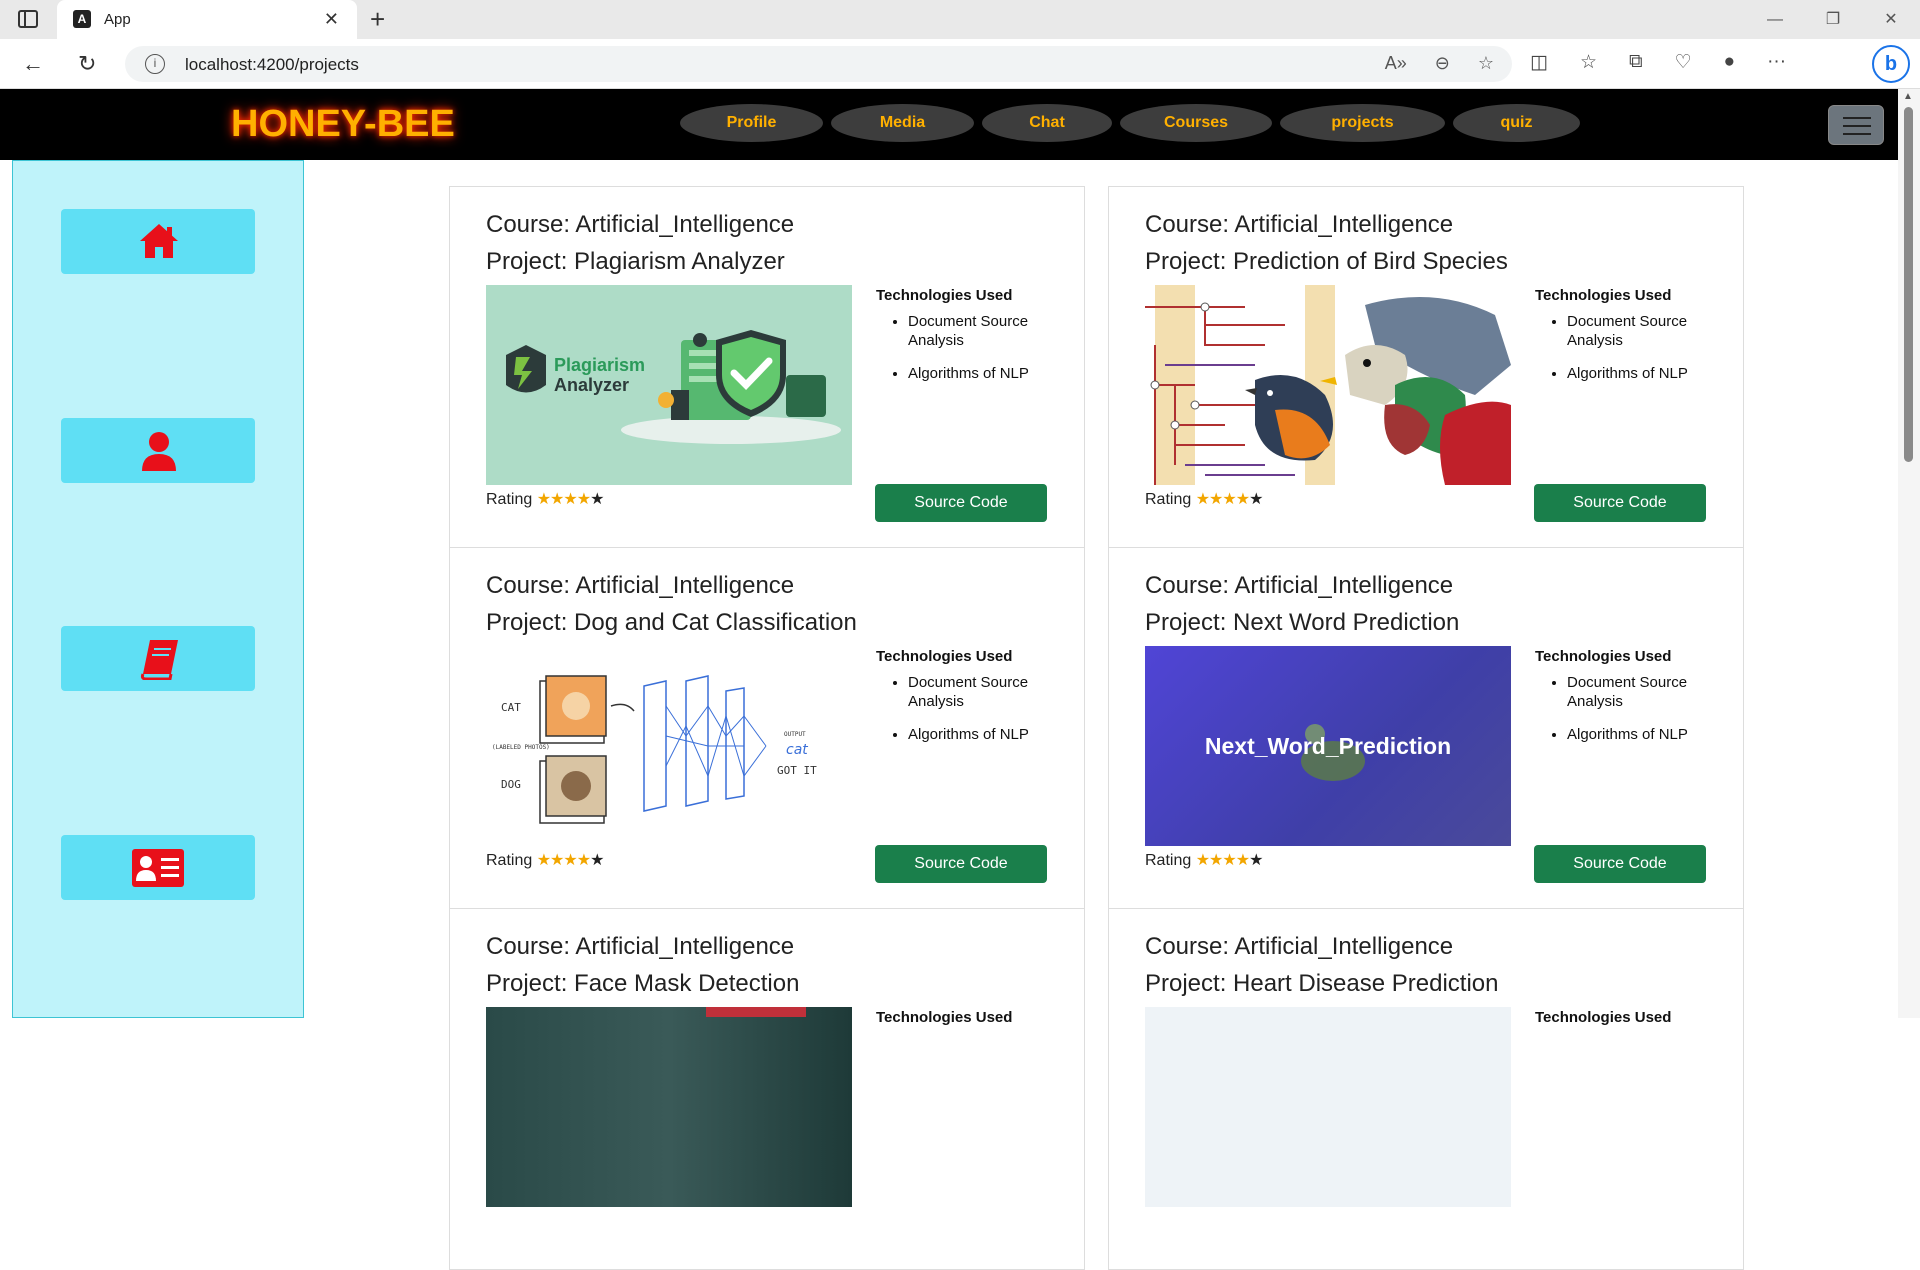  What do you see at coordinates (158, 241) in the screenshot?
I see `sidebar-item-home` at bounding box center [158, 241].